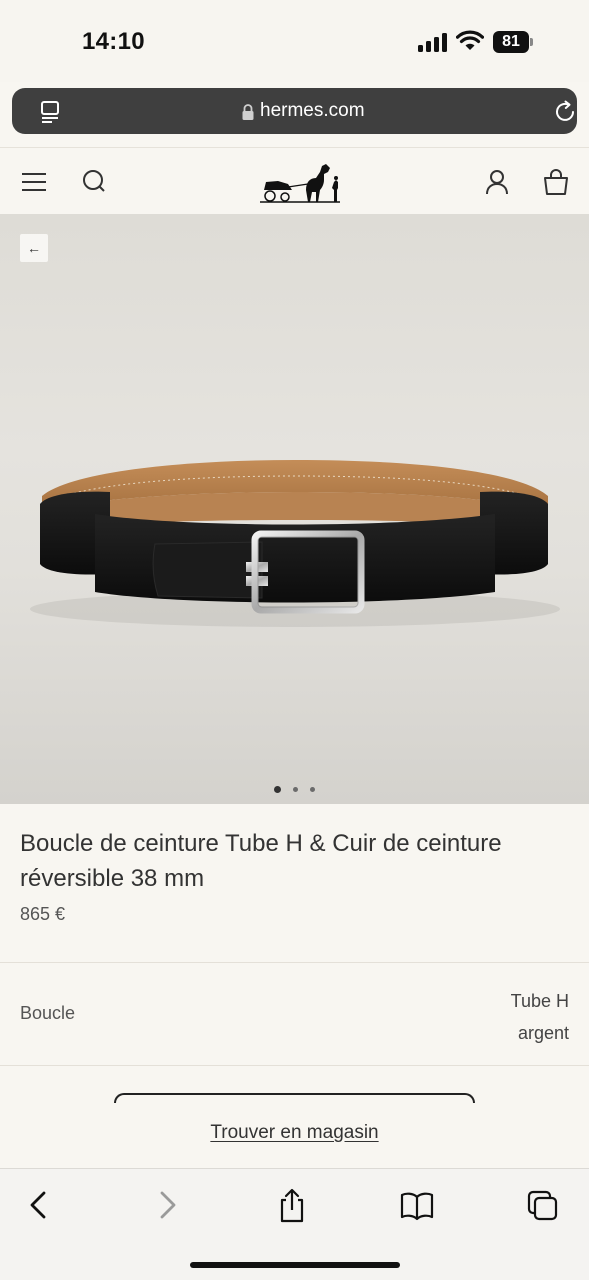  Describe the element at coordinates (470, 40) in the screenshot. I see `wifi-icon` at that location.